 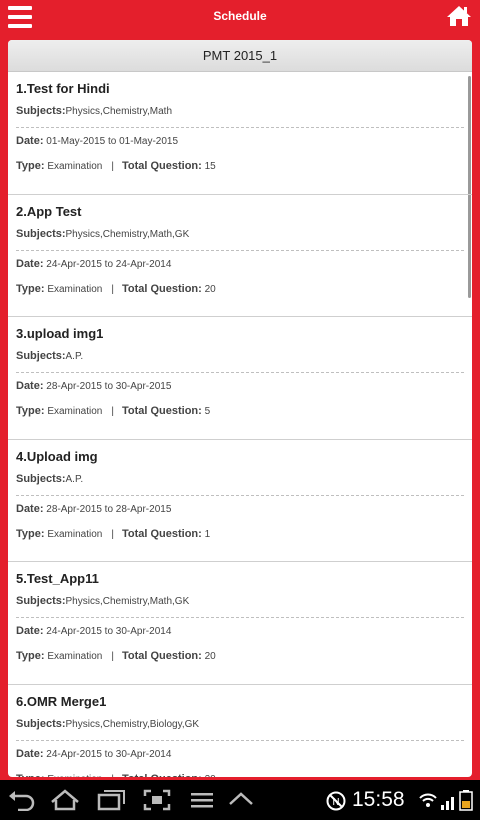 I want to click on system-nav-bar: N 15:58, so click(x=240, y=800).